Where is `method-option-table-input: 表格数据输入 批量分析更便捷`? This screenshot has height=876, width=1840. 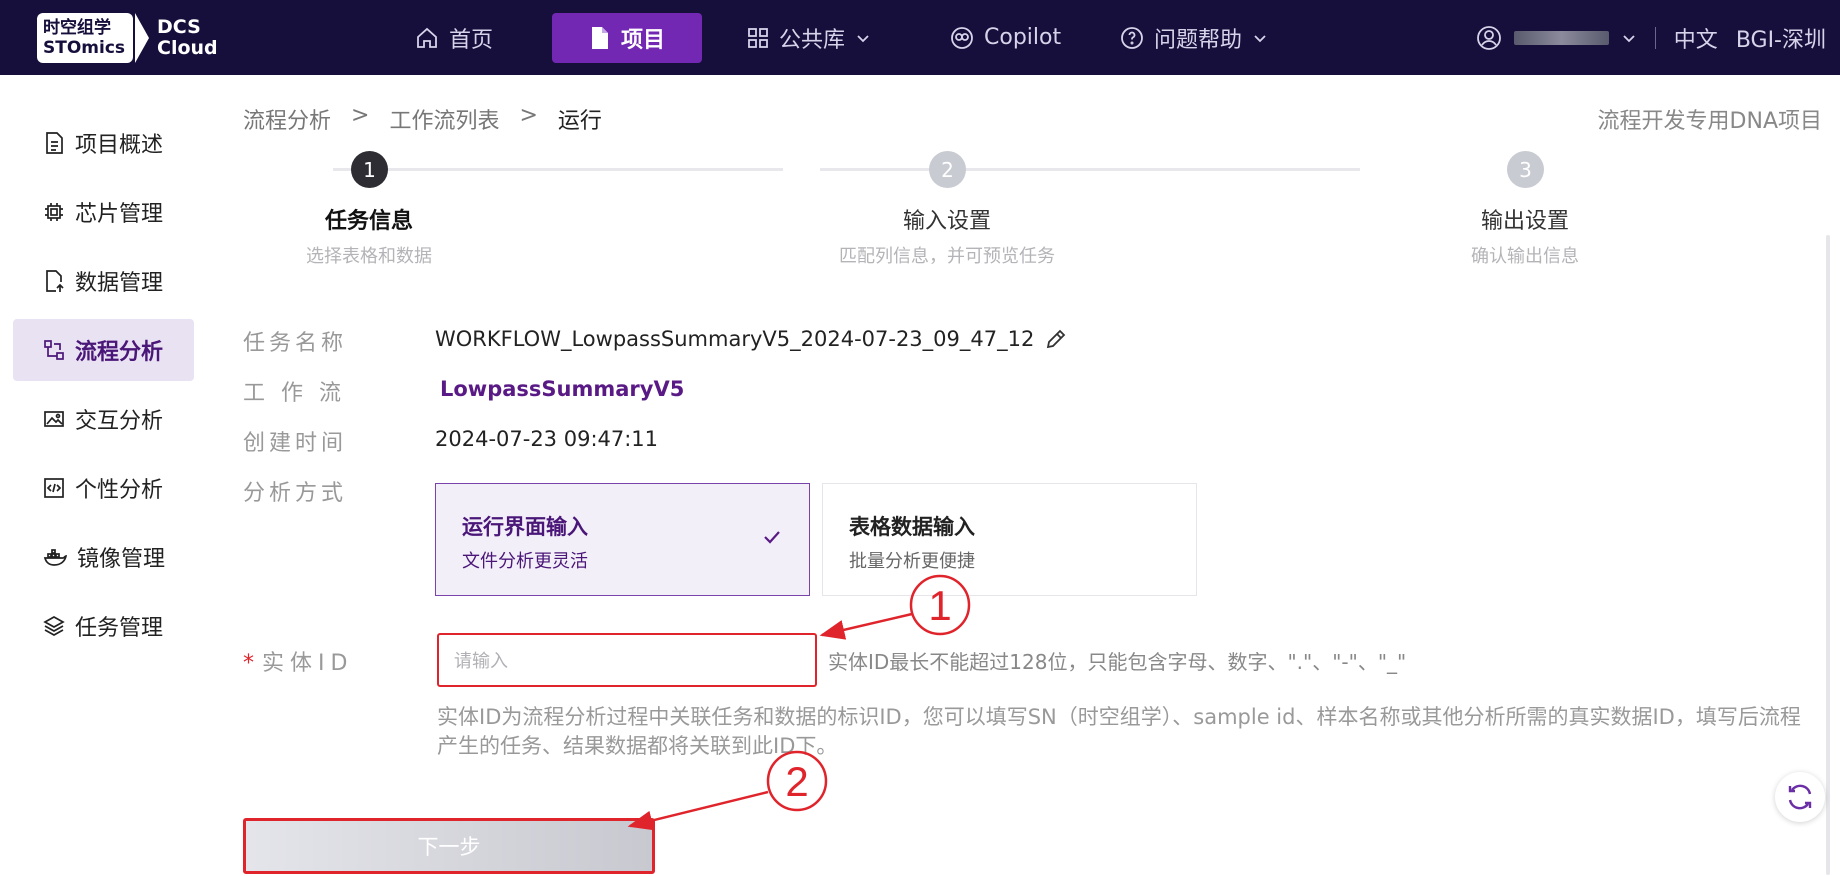
method-option-table-input: 表格数据输入 批量分析更便捷 is located at coordinates (1009, 539).